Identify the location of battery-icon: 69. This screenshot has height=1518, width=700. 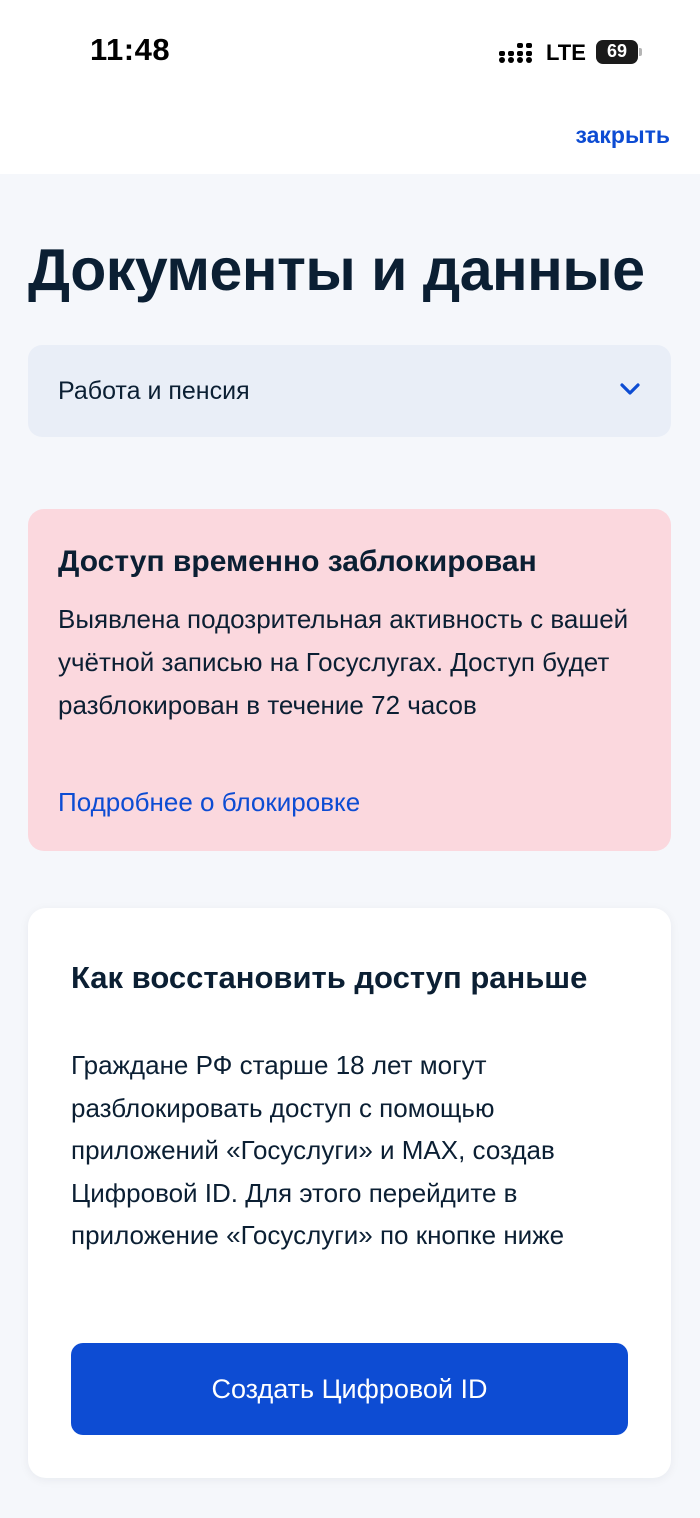
(619, 52).